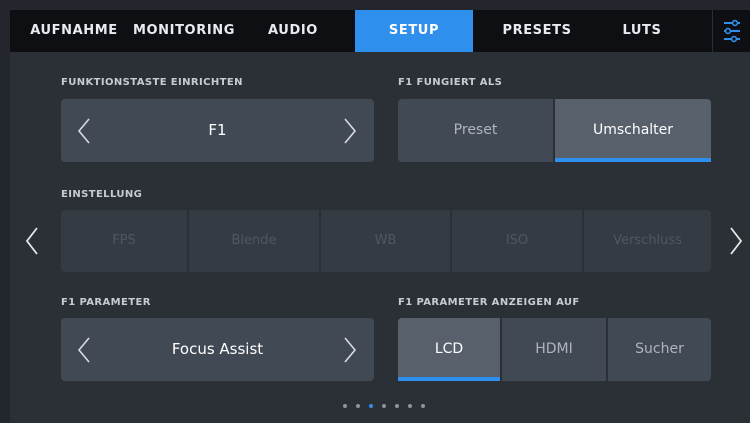 This screenshot has width=750, height=423. What do you see at coordinates (293, 31) in the screenshot?
I see `tab-audio: AUDIO` at bounding box center [293, 31].